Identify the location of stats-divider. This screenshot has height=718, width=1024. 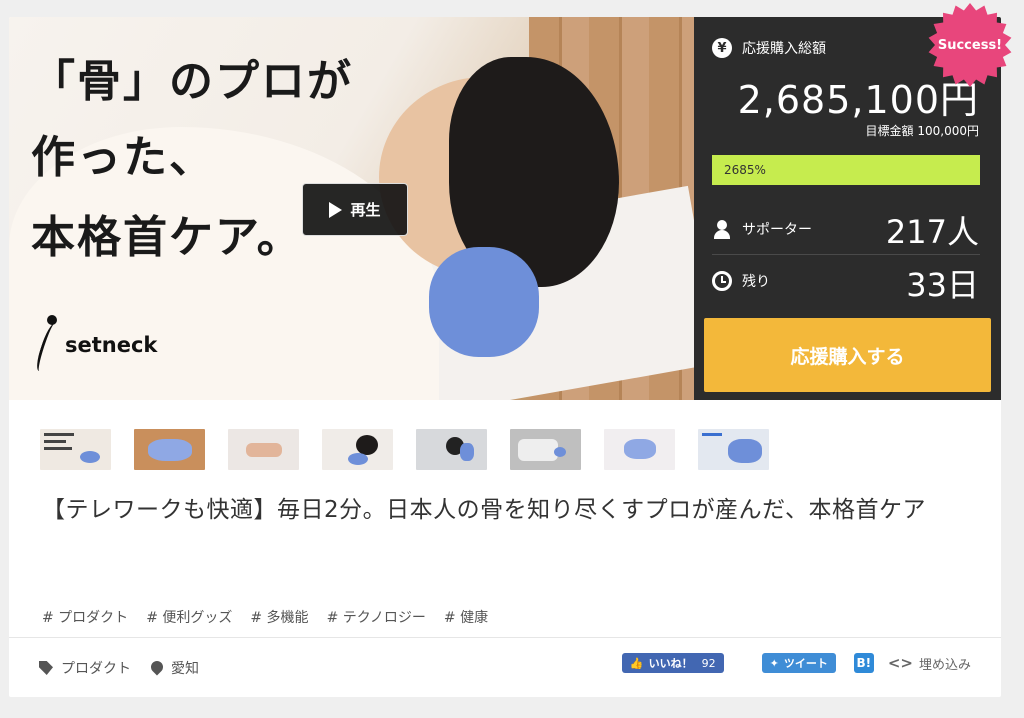
(846, 254).